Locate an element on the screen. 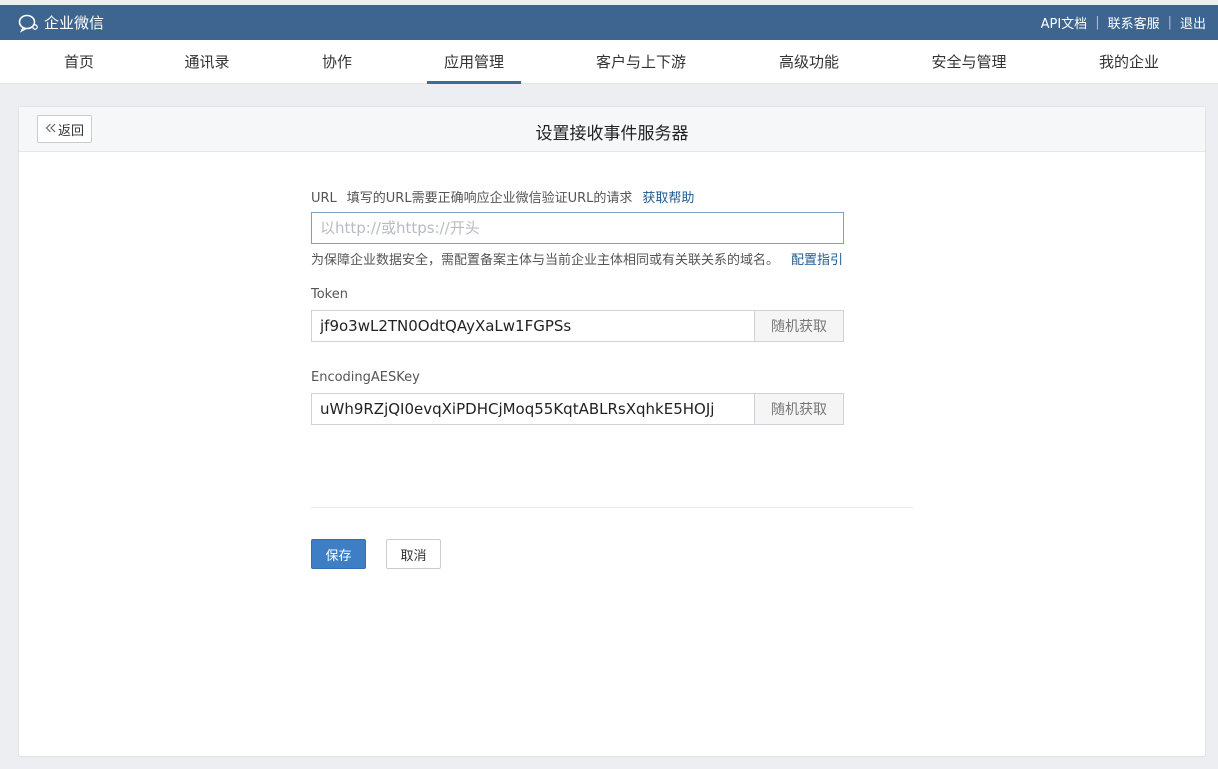 Image resolution: width=1218 pixels, height=769 pixels. url-label-row: URL 填写的URL需要正确响应企业微信验证URL的请求 获取帮助 is located at coordinates (502, 196).